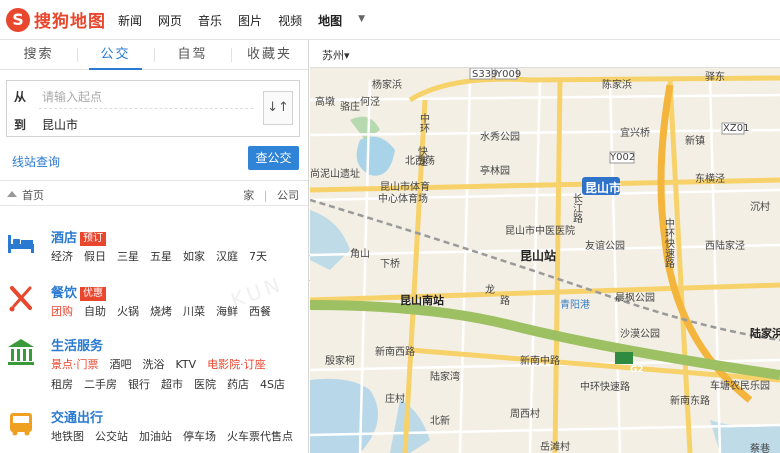  I want to click on nav-news: 新闻, so click(130, 20).